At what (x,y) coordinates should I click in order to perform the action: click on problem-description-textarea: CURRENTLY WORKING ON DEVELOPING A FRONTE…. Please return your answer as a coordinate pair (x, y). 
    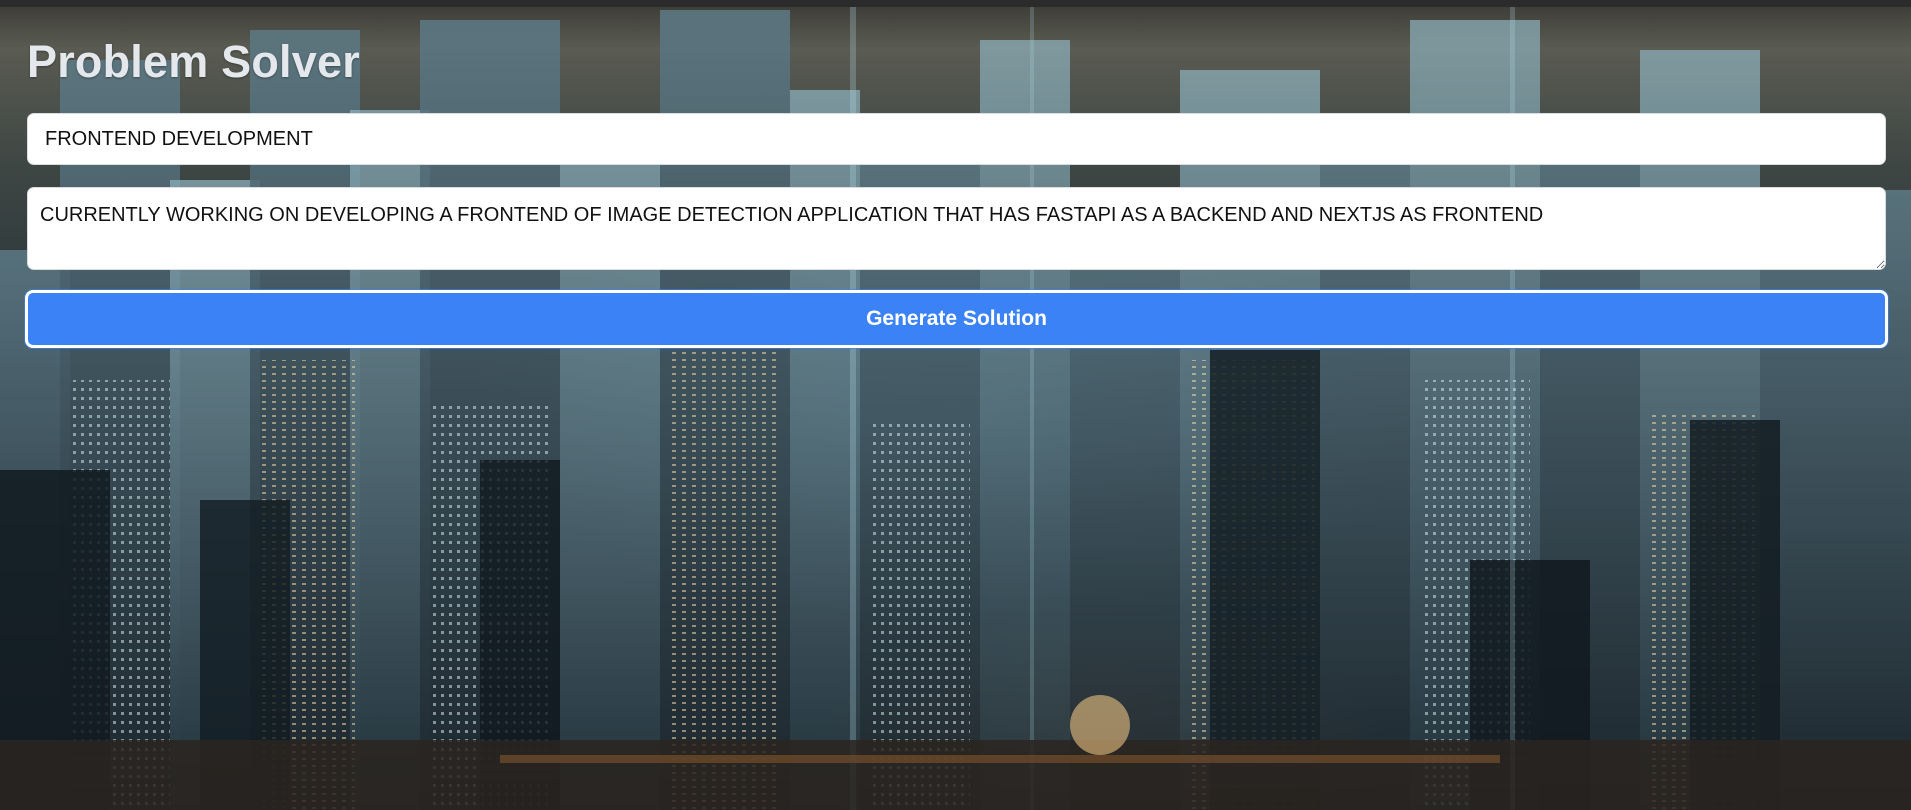
    Looking at the image, I should click on (956, 228).